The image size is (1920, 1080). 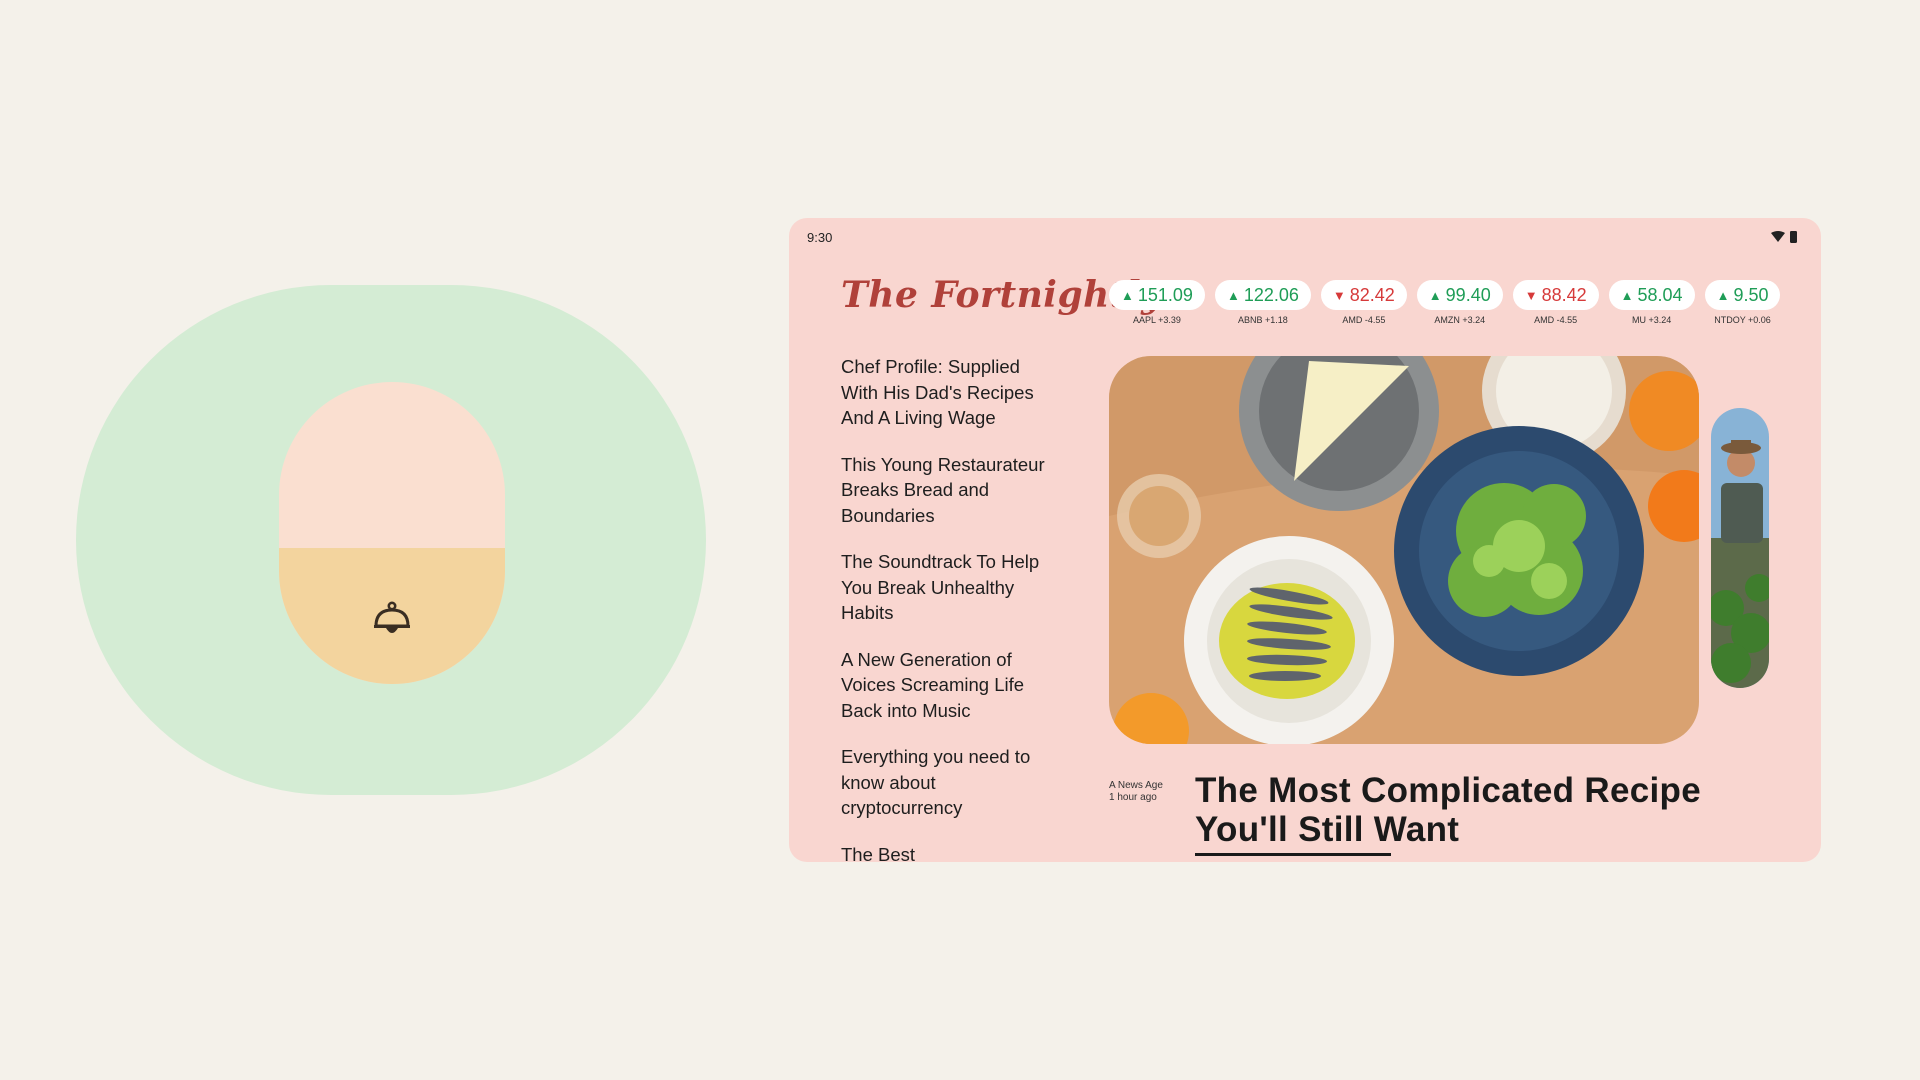 I want to click on stock-price-chip: ▼ 88.42, so click(x=1555, y=295).